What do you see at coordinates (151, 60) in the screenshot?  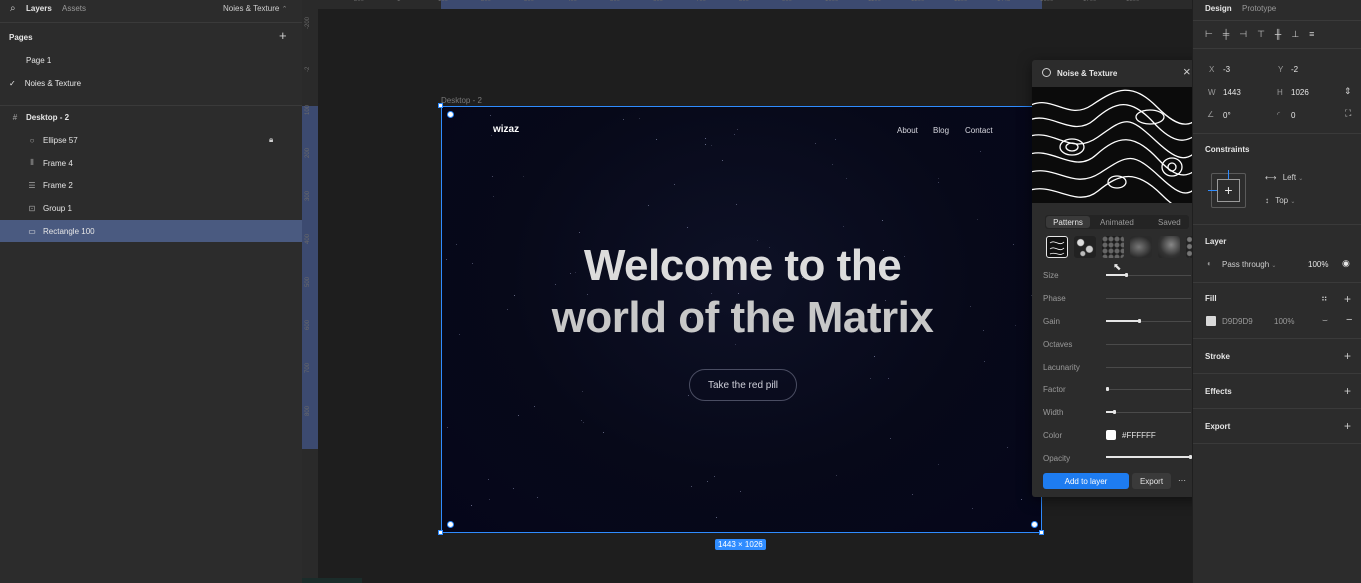 I see `page-item-page1: Page 1` at bounding box center [151, 60].